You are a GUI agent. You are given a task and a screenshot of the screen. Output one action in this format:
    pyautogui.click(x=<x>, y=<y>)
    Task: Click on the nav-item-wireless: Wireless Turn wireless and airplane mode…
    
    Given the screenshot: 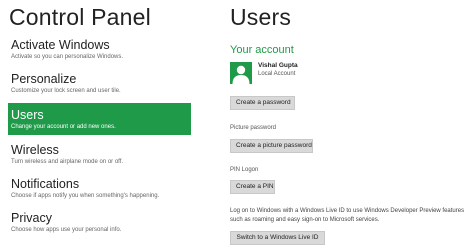 What is the action you would take?
    pyautogui.click(x=99, y=155)
    